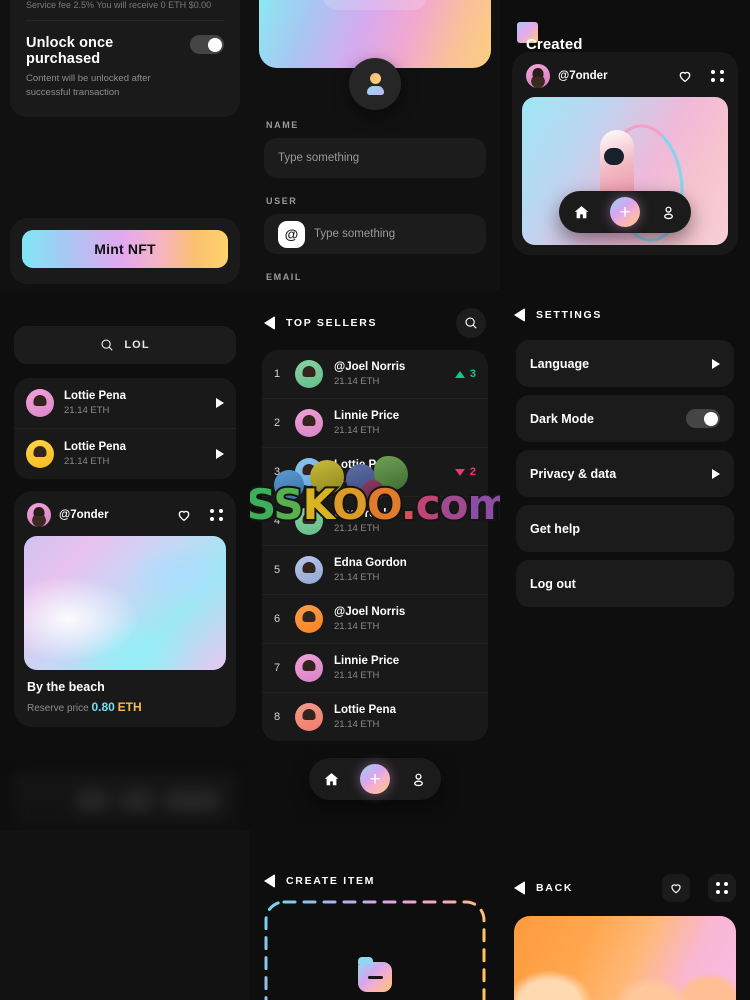  I want to click on result-name: Lottie Pena, so click(95, 396).